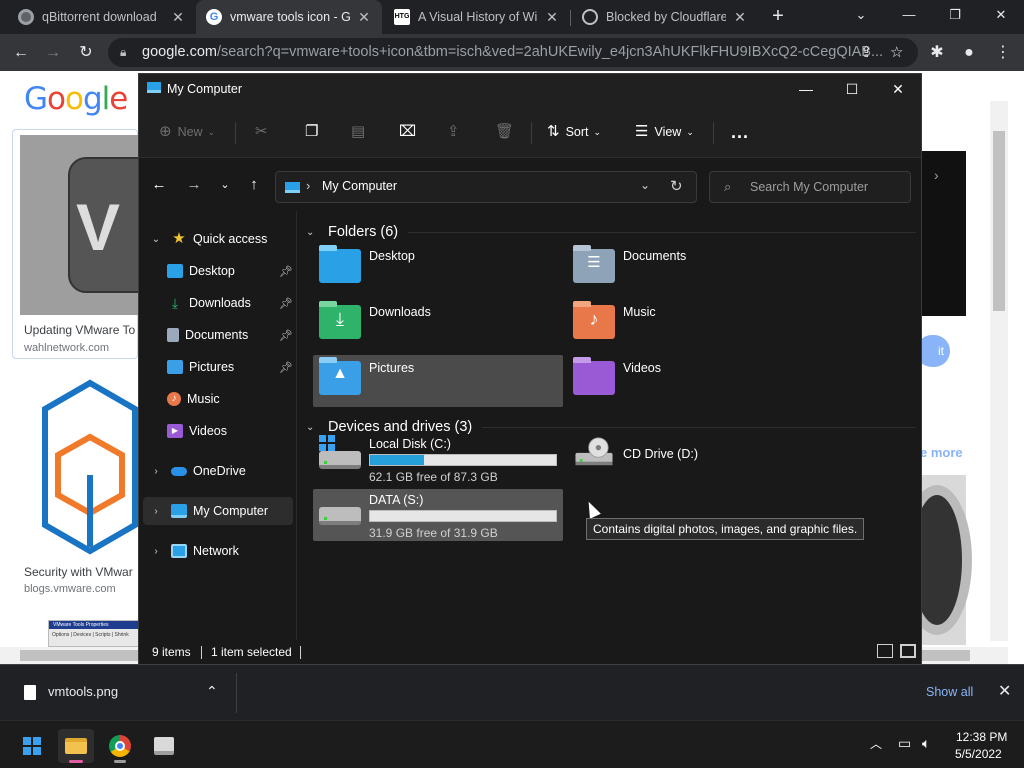 The image size is (1024, 768). Describe the element at coordinates (999, 221) in the screenshot. I see `scrollbar-thumb` at that location.